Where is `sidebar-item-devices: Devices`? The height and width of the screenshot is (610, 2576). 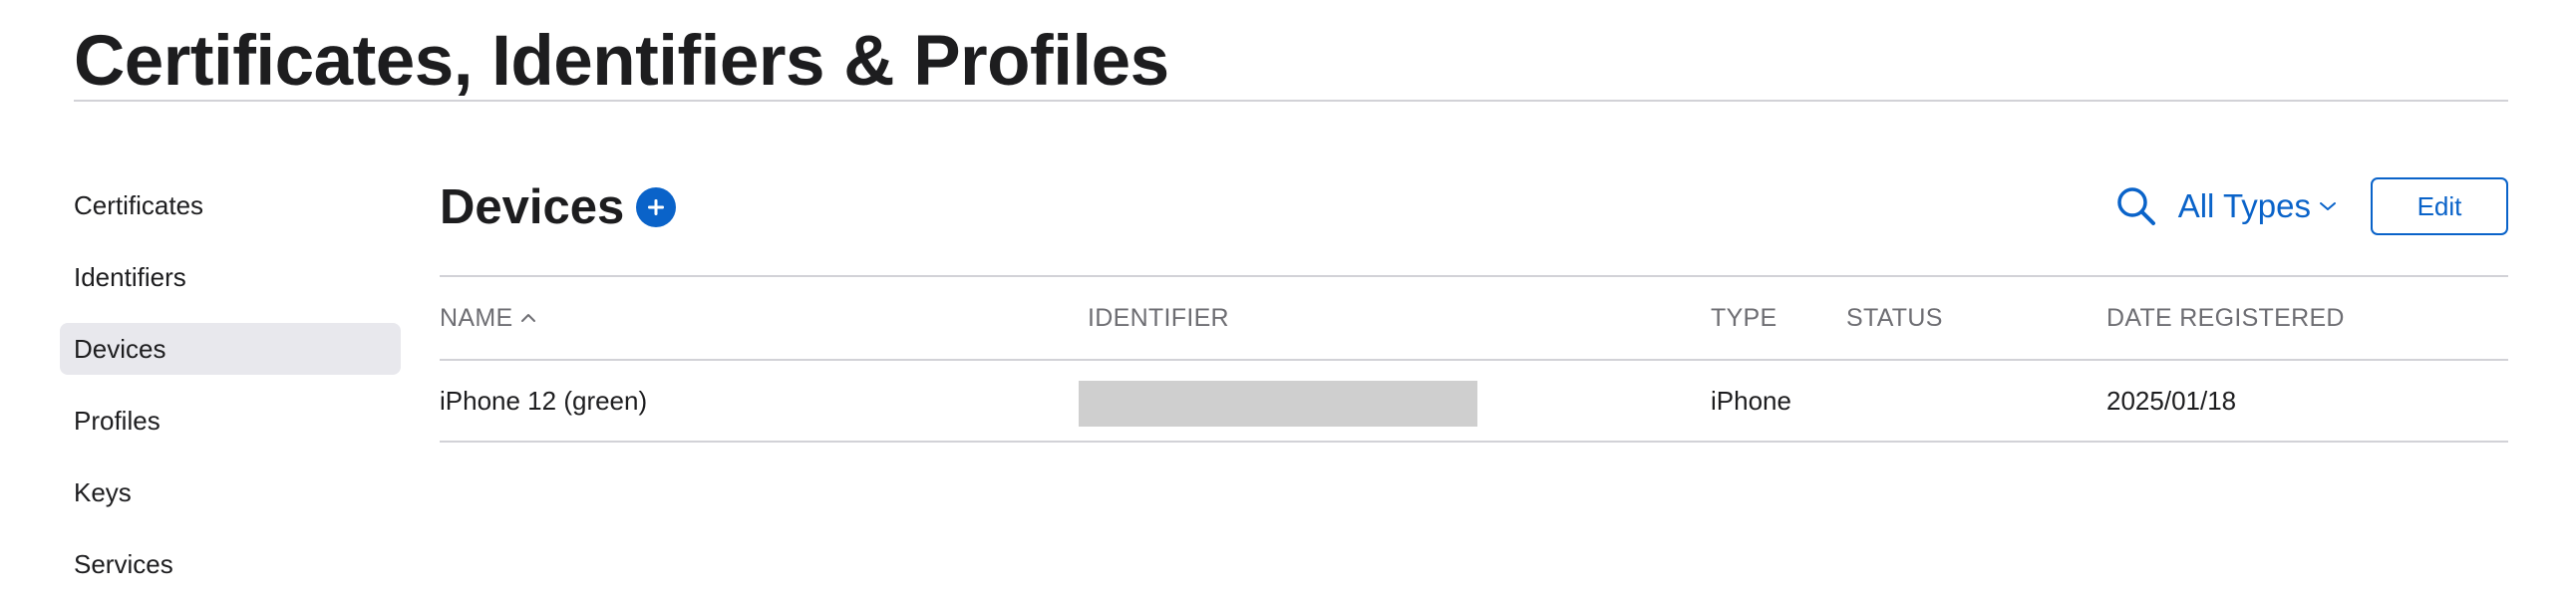
sidebar-item-devices: Devices is located at coordinates (230, 349).